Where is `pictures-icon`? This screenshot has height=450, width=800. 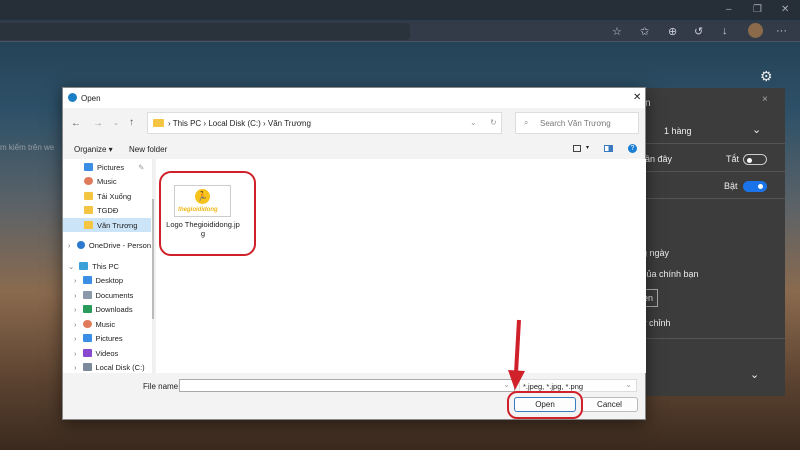
pictures-icon is located at coordinates (88, 167).